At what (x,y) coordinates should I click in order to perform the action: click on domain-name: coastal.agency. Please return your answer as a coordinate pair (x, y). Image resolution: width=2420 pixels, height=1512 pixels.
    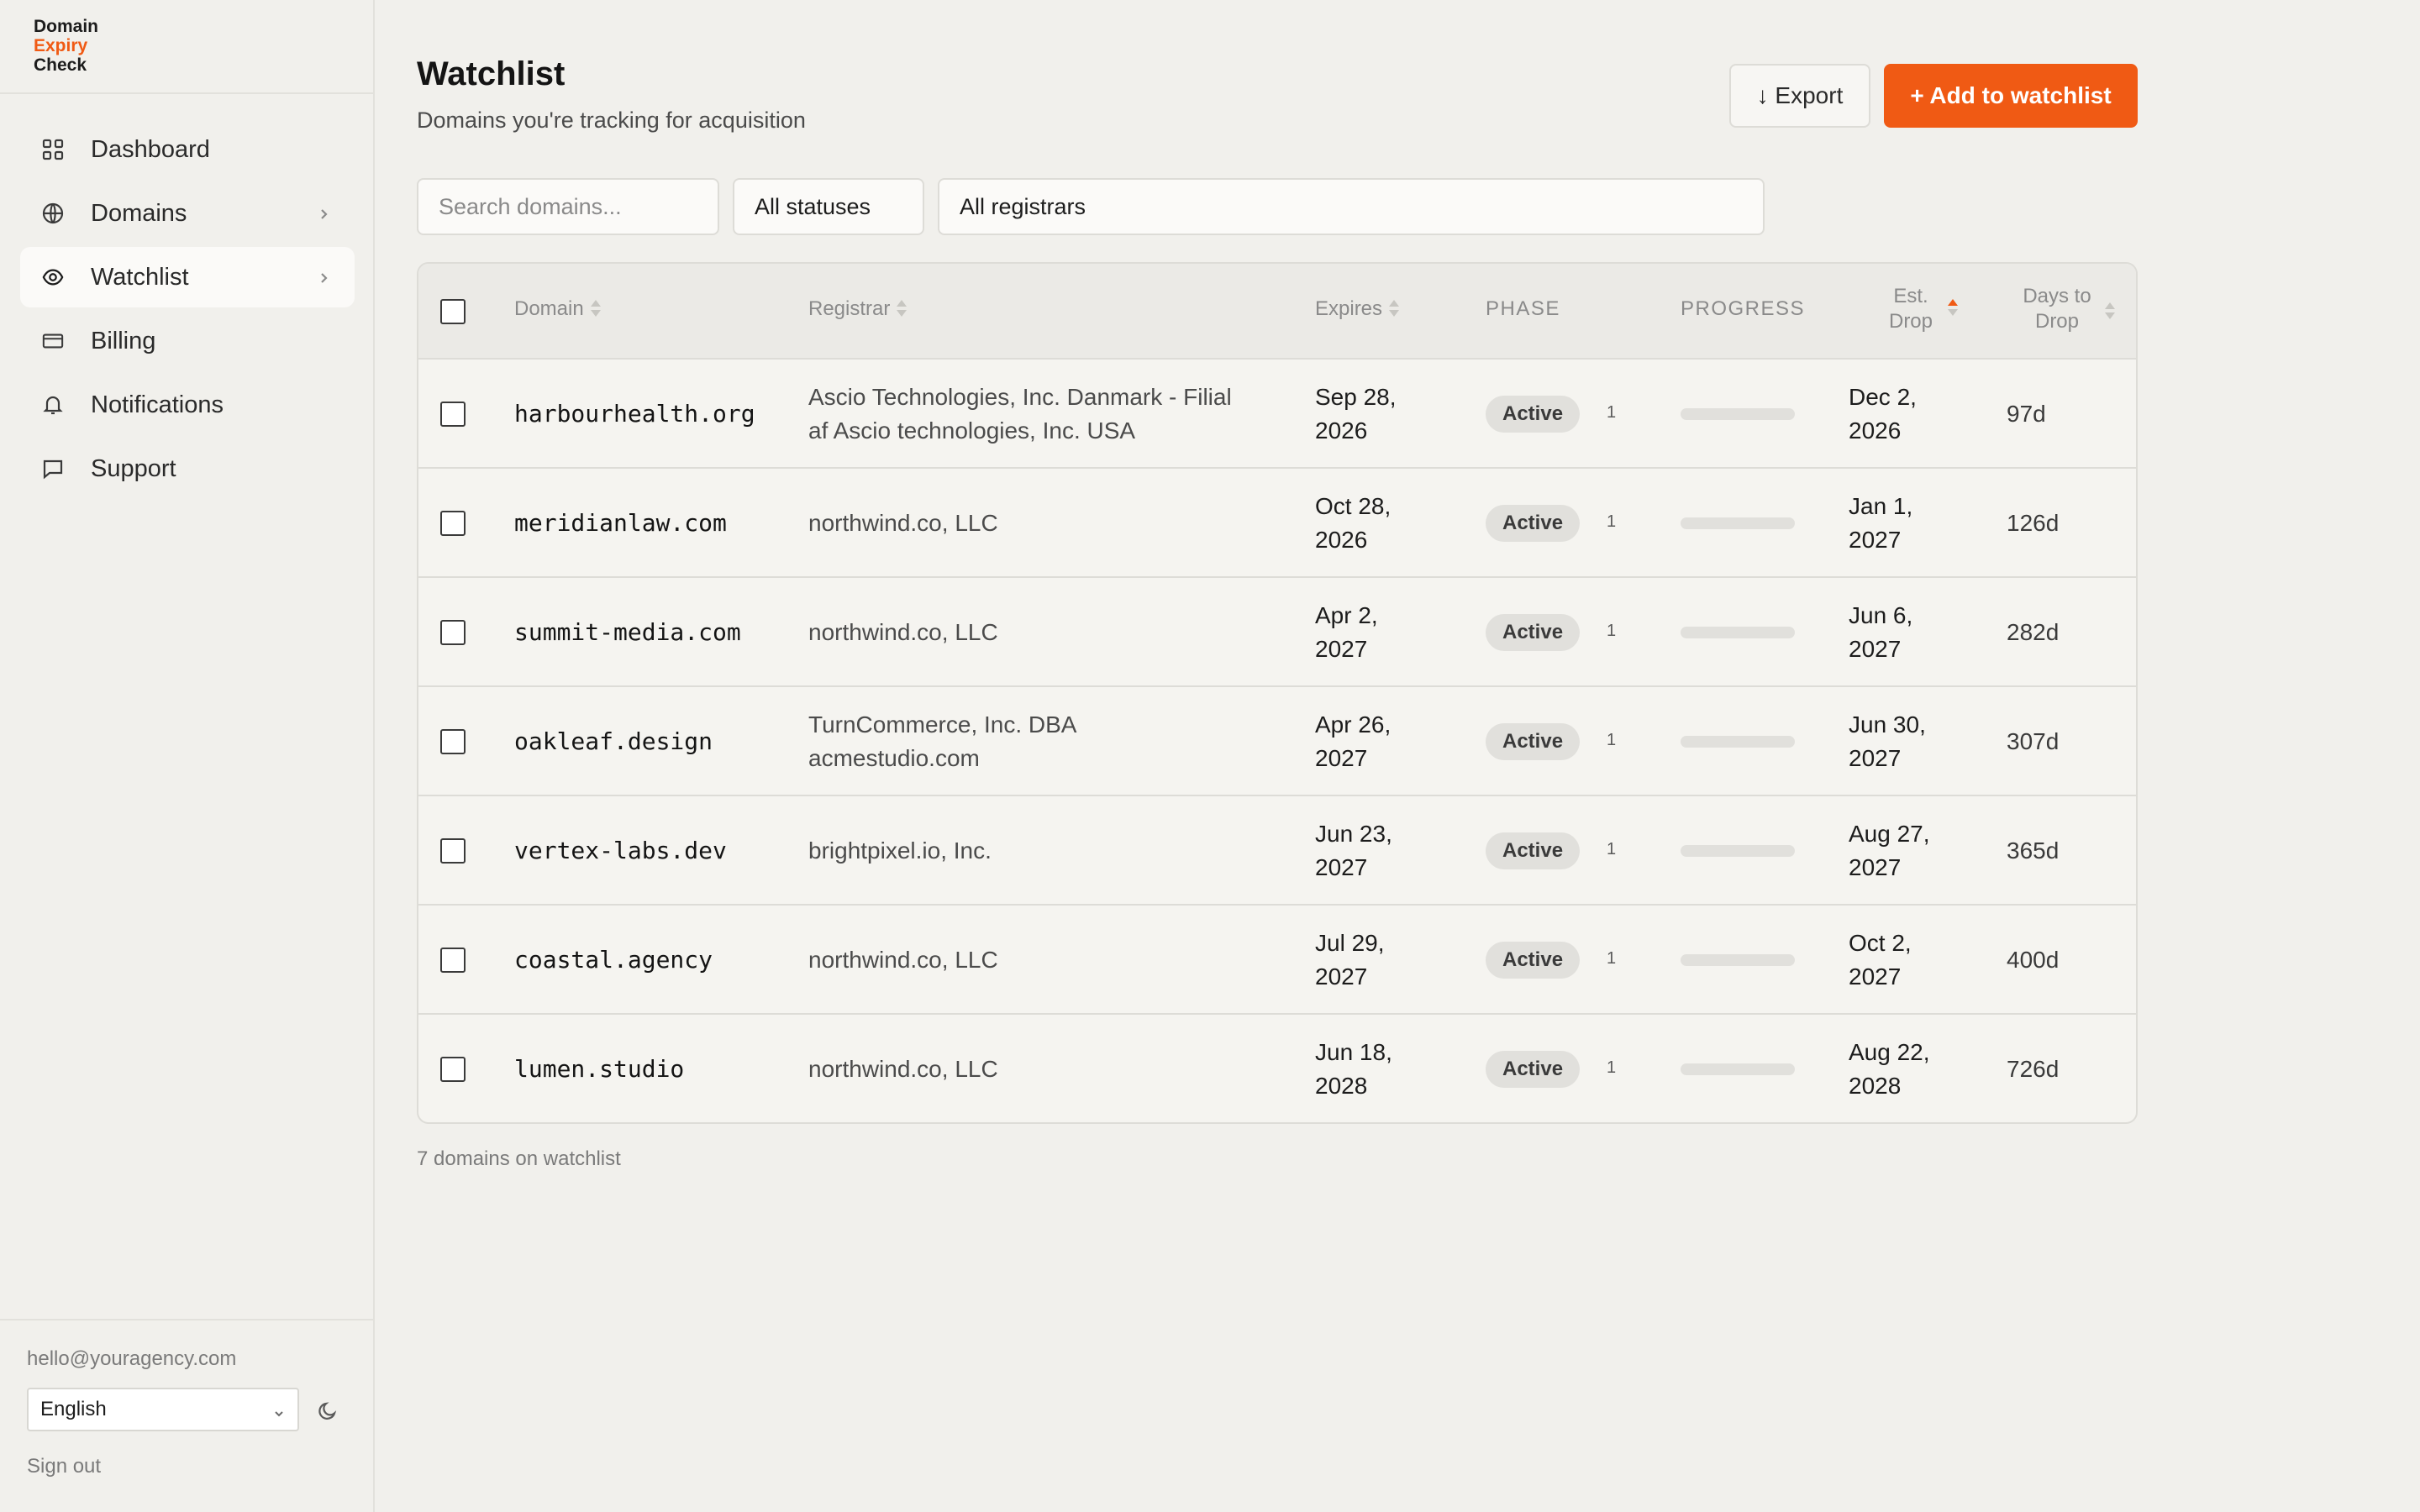
    Looking at the image, I should click on (613, 960).